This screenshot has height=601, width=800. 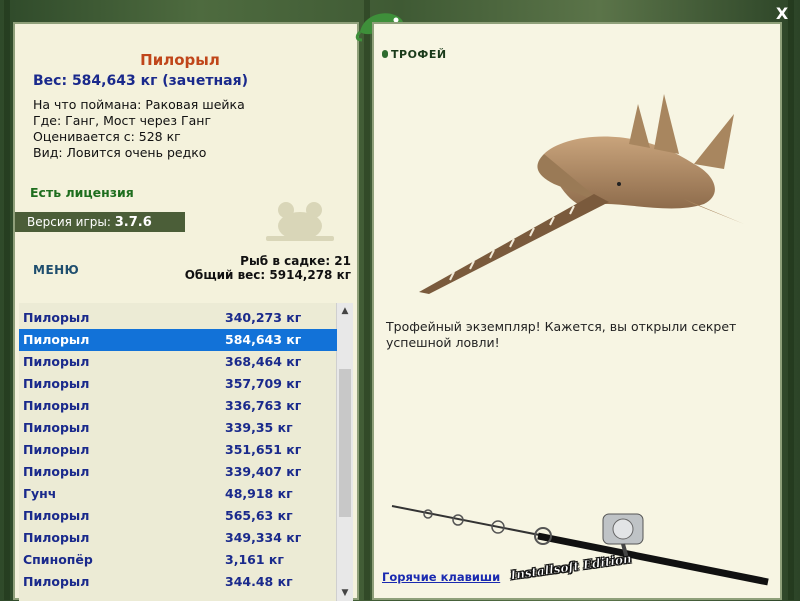 I want to click on catch-list-row: Гунч 48,918 кг, so click(x=178, y=494).